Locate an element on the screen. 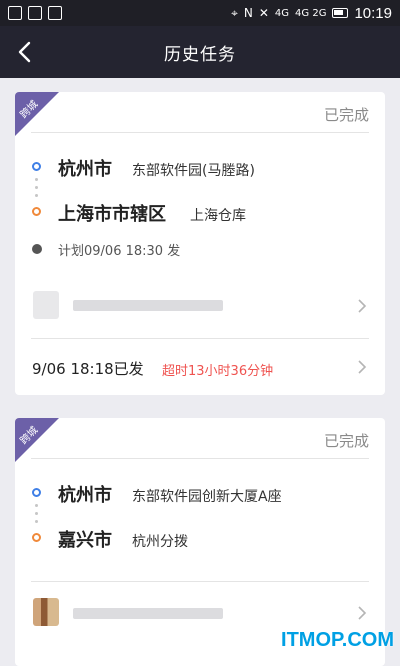 This screenshot has height=666, width=400. location-icon: ⌖ is located at coordinates (234, 12).